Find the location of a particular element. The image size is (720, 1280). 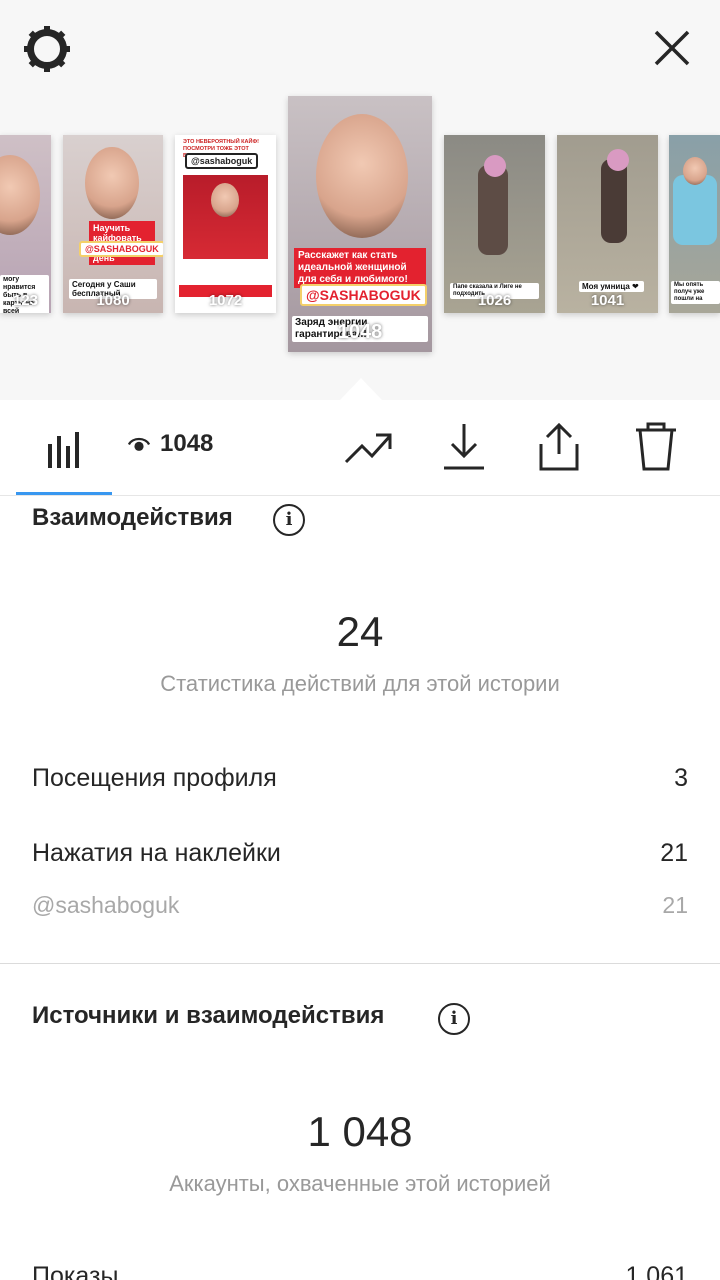

stat-row-impressions: Показы 1 061 is located at coordinates (360, 1271).